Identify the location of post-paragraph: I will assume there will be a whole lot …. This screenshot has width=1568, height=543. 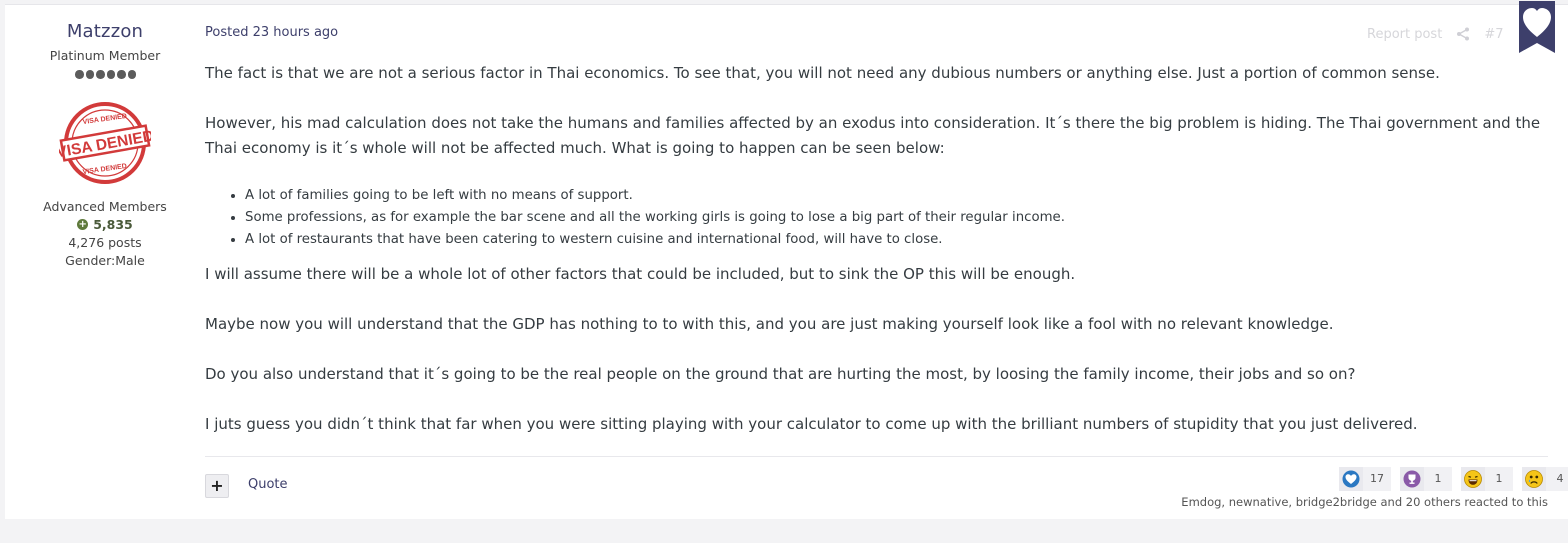
(640, 274).